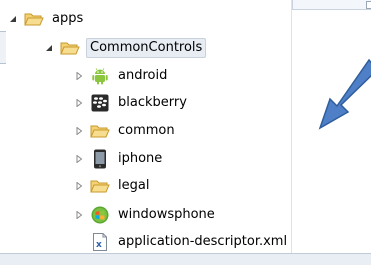 The height and width of the screenshot is (265, 371). I want to click on panel-divider, so click(291, 126).